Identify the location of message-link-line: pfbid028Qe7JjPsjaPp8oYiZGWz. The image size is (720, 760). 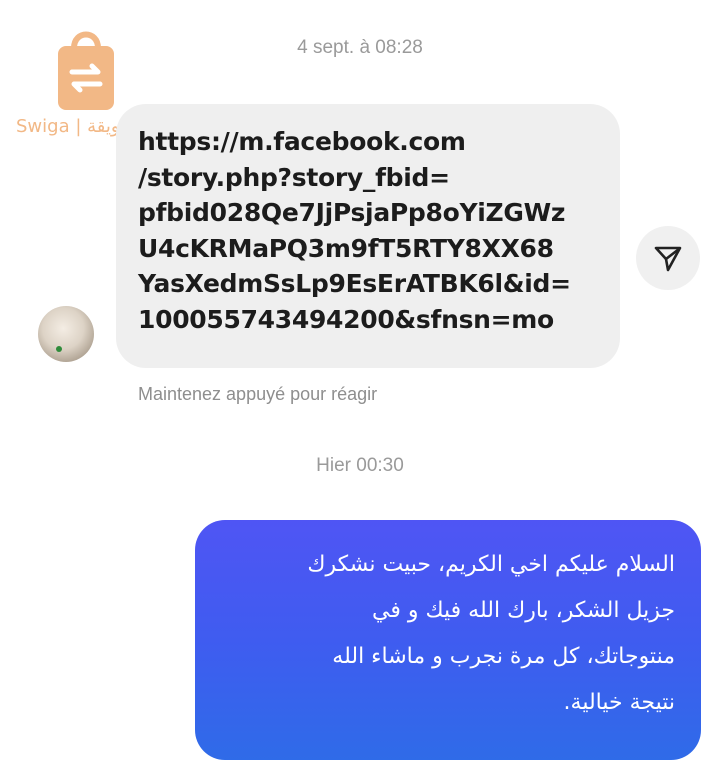
(379, 213).